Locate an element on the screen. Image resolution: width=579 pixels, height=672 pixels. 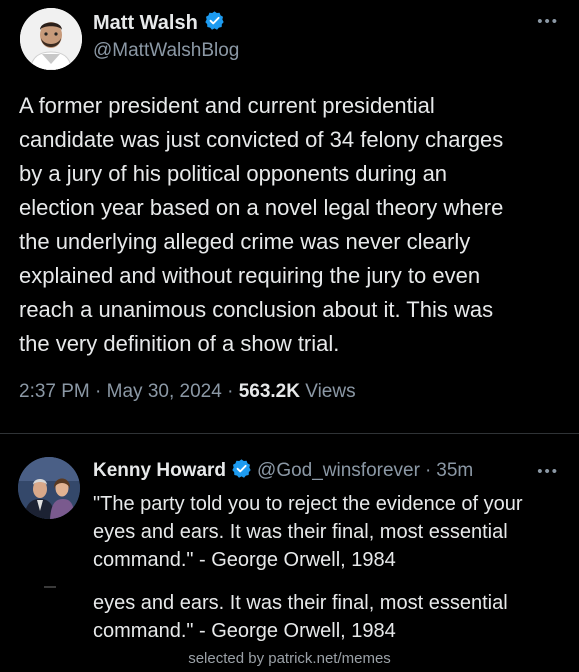
tweet-meta: 2:37 PM · May 30, 2024 · 563.2K Views is located at coordinates (187, 392).